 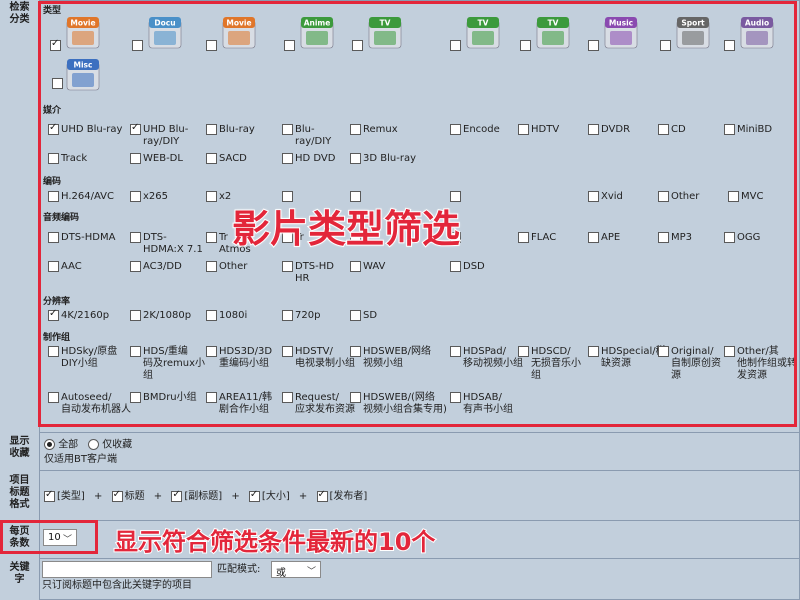 I want to click on label-display-favorites: 显示 收藏, so click(x=20, y=451).